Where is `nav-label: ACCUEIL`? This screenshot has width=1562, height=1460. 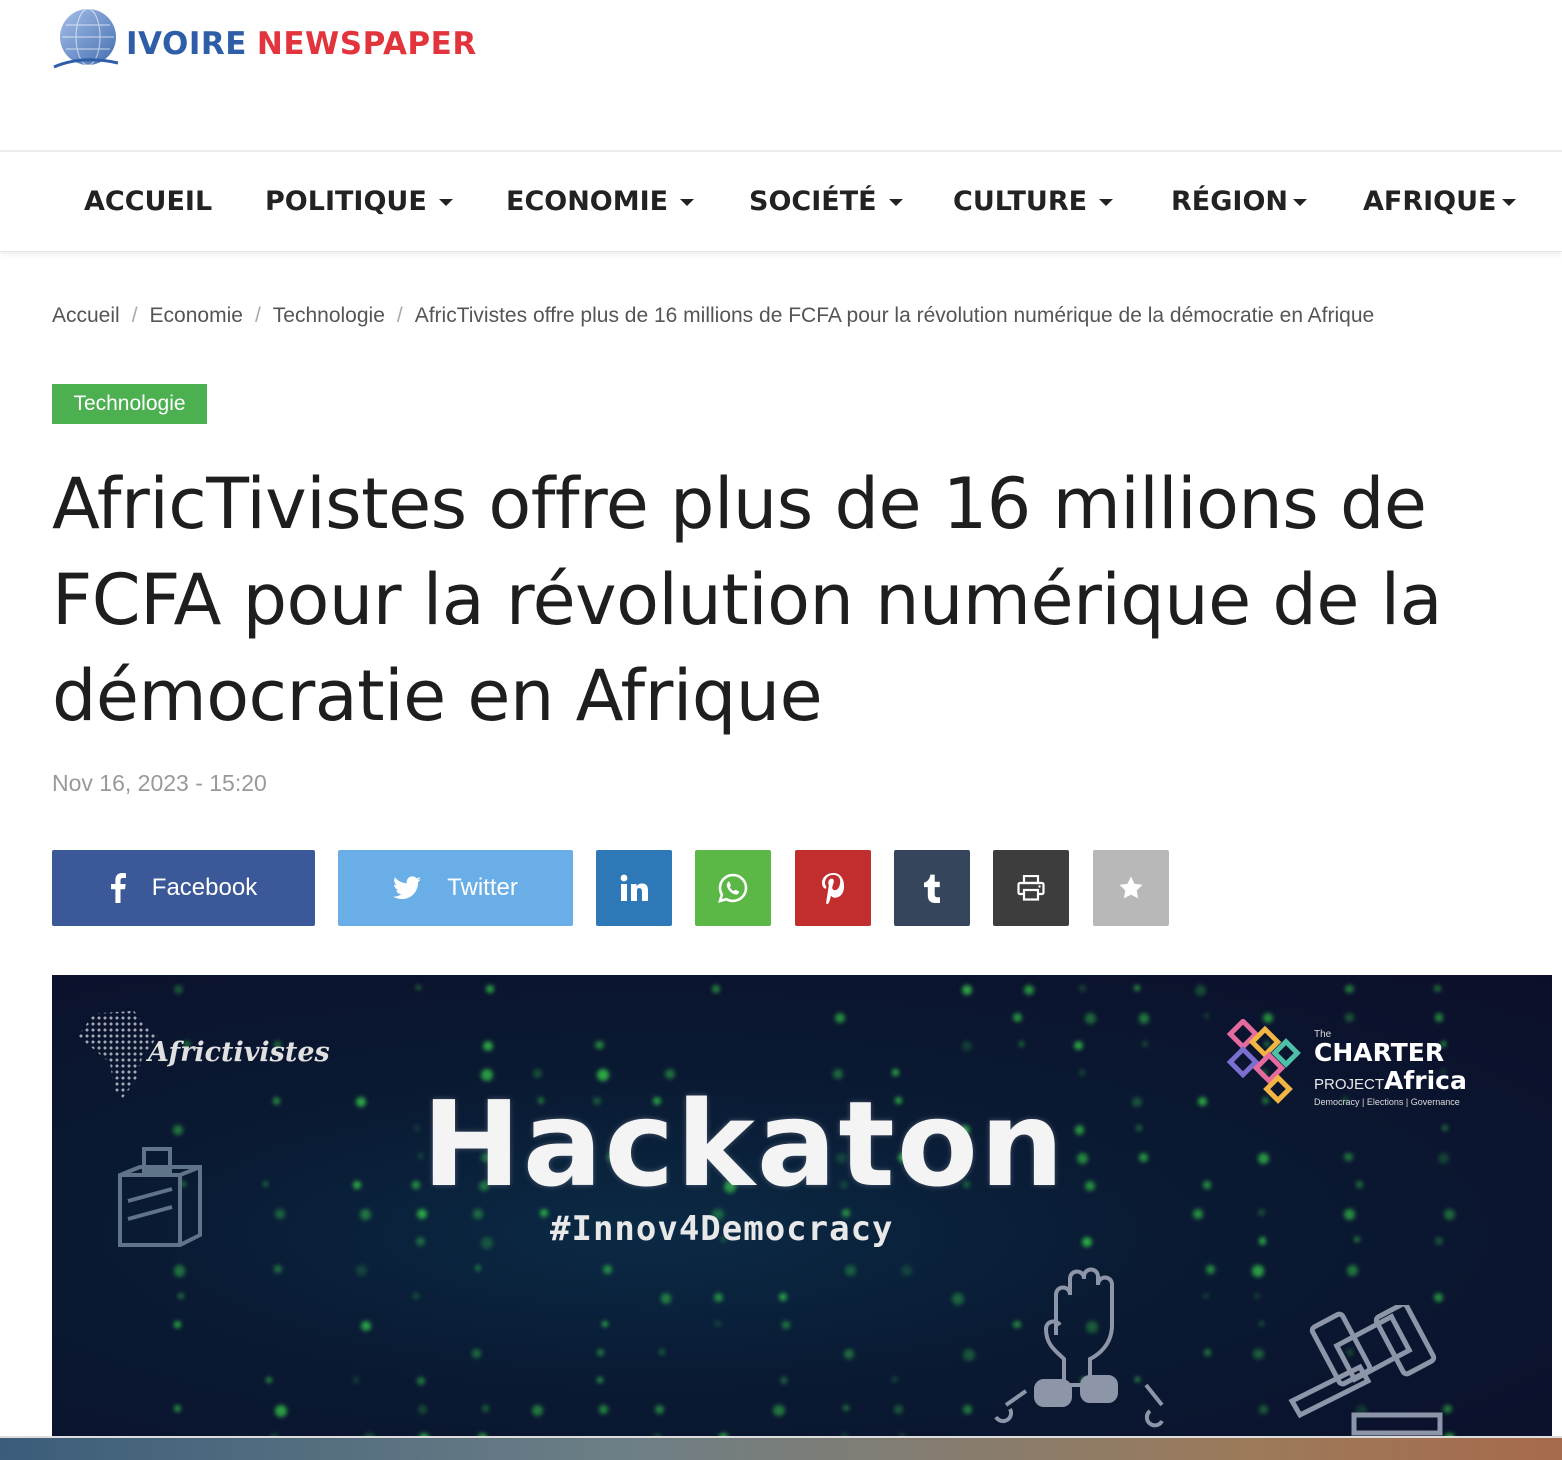 nav-label: ACCUEIL is located at coordinates (148, 201).